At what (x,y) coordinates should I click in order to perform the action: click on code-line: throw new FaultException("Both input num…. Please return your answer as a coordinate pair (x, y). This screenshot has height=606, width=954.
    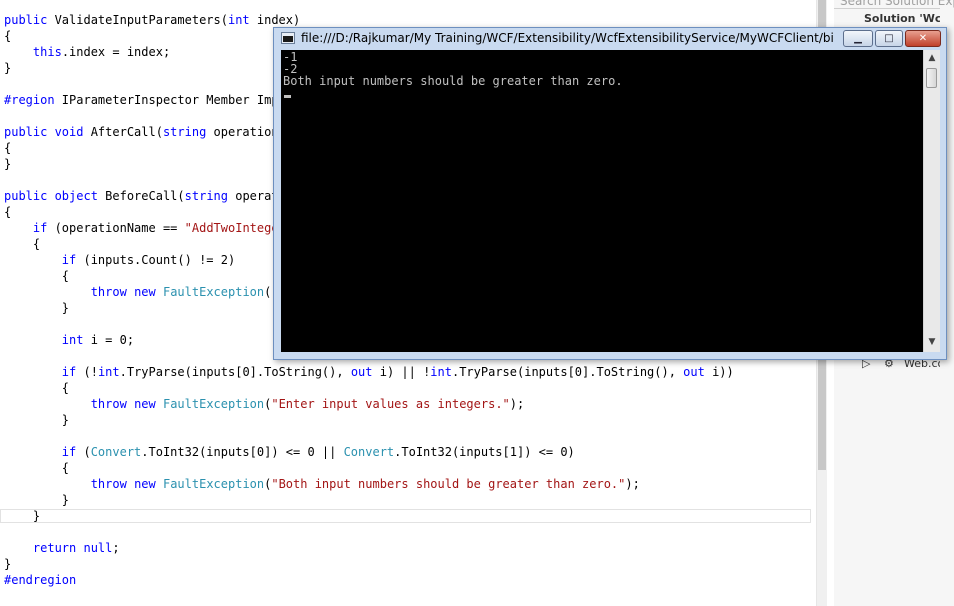
    Looking at the image, I should click on (322, 484).